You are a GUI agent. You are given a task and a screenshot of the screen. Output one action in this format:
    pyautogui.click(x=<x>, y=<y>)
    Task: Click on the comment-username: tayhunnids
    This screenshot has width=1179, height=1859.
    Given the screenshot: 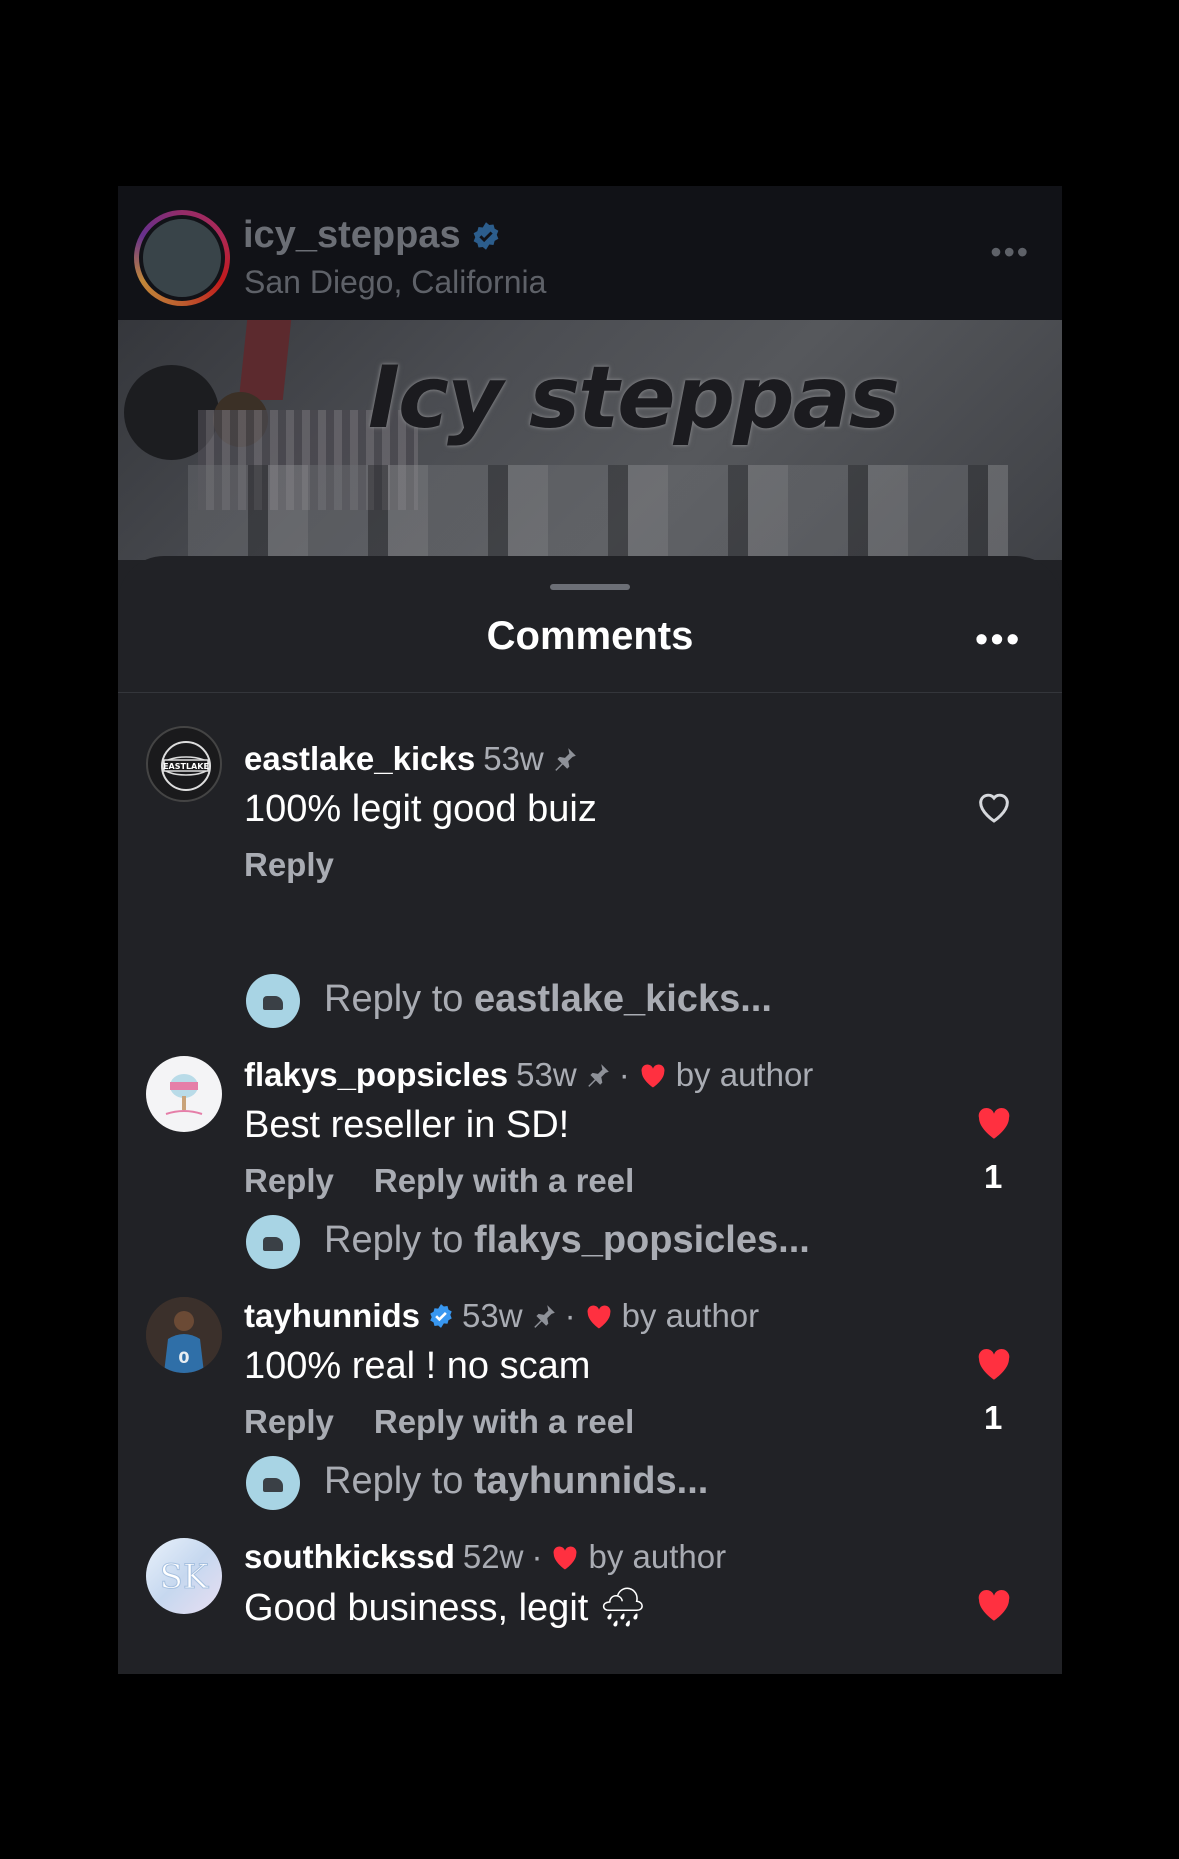 What is the action you would take?
    pyautogui.click(x=332, y=1316)
    